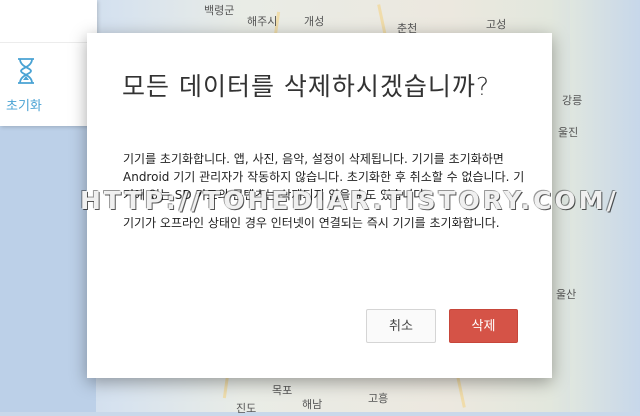 The image size is (640, 416). What do you see at coordinates (26, 71) in the screenshot?
I see `hourglass-icon` at bounding box center [26, 71].